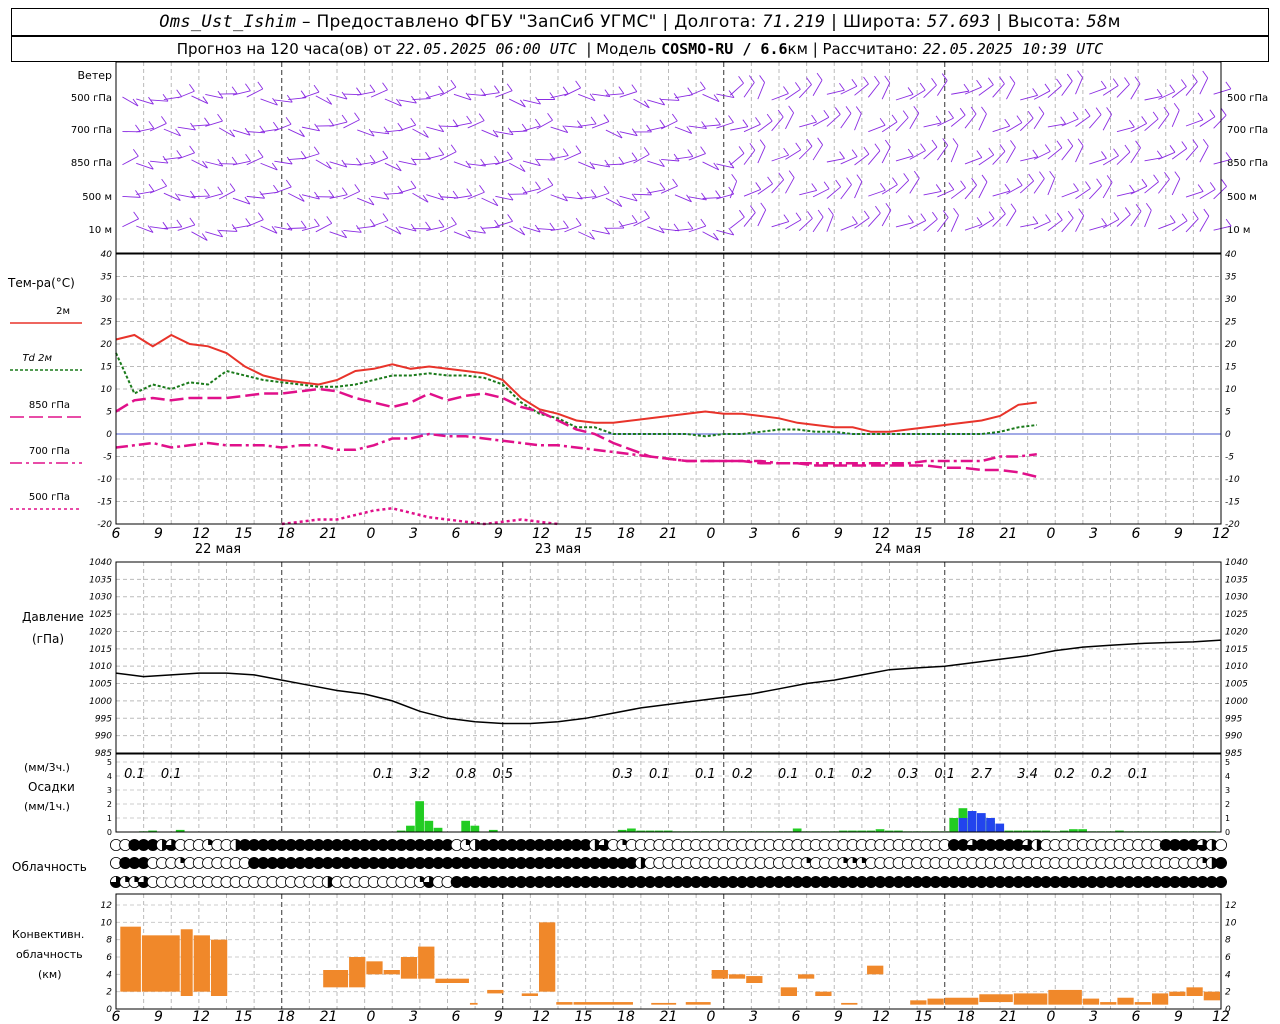 The width and height of the screenshot is (1280, 1024). I want to click on x-tick-label: 12, so click(881, 1016).